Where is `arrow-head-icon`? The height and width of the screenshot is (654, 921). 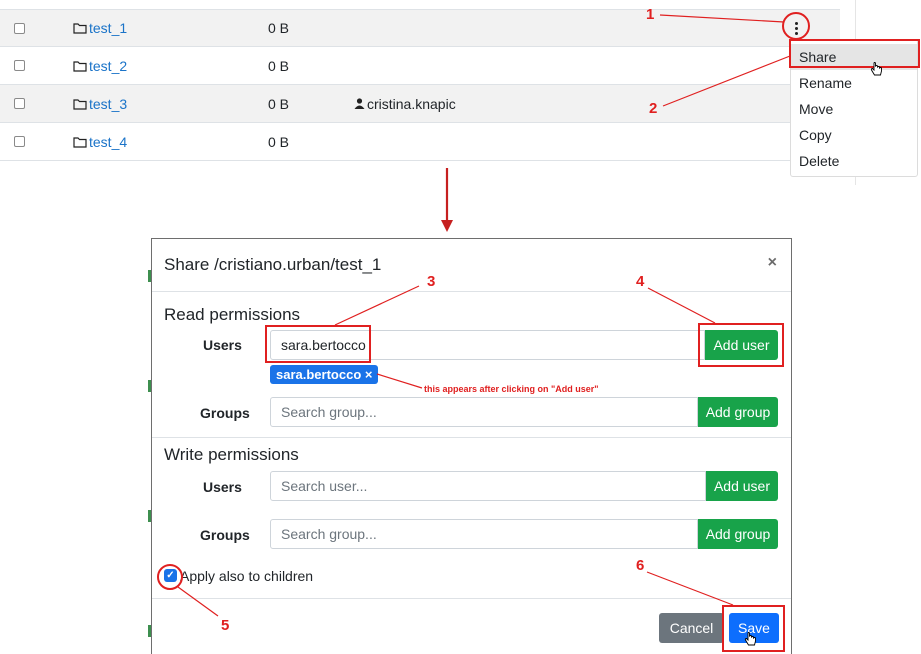 arrow-head-icon is located at coordinates (447, 226).